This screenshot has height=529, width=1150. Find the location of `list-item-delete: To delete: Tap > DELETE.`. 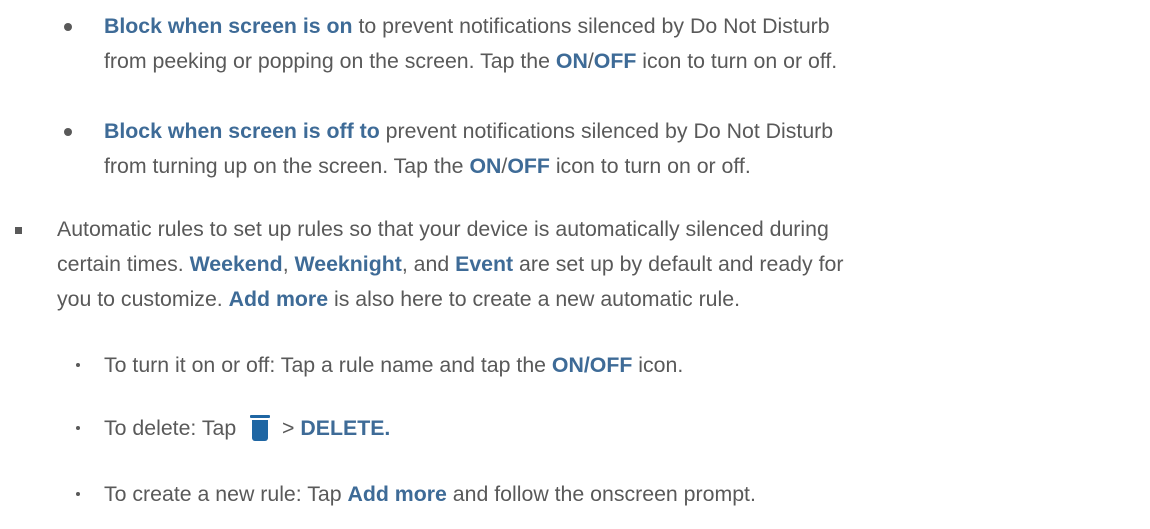

list-item-delete: To delete: Tap > DELETE. is located at coordinates (247, 431).